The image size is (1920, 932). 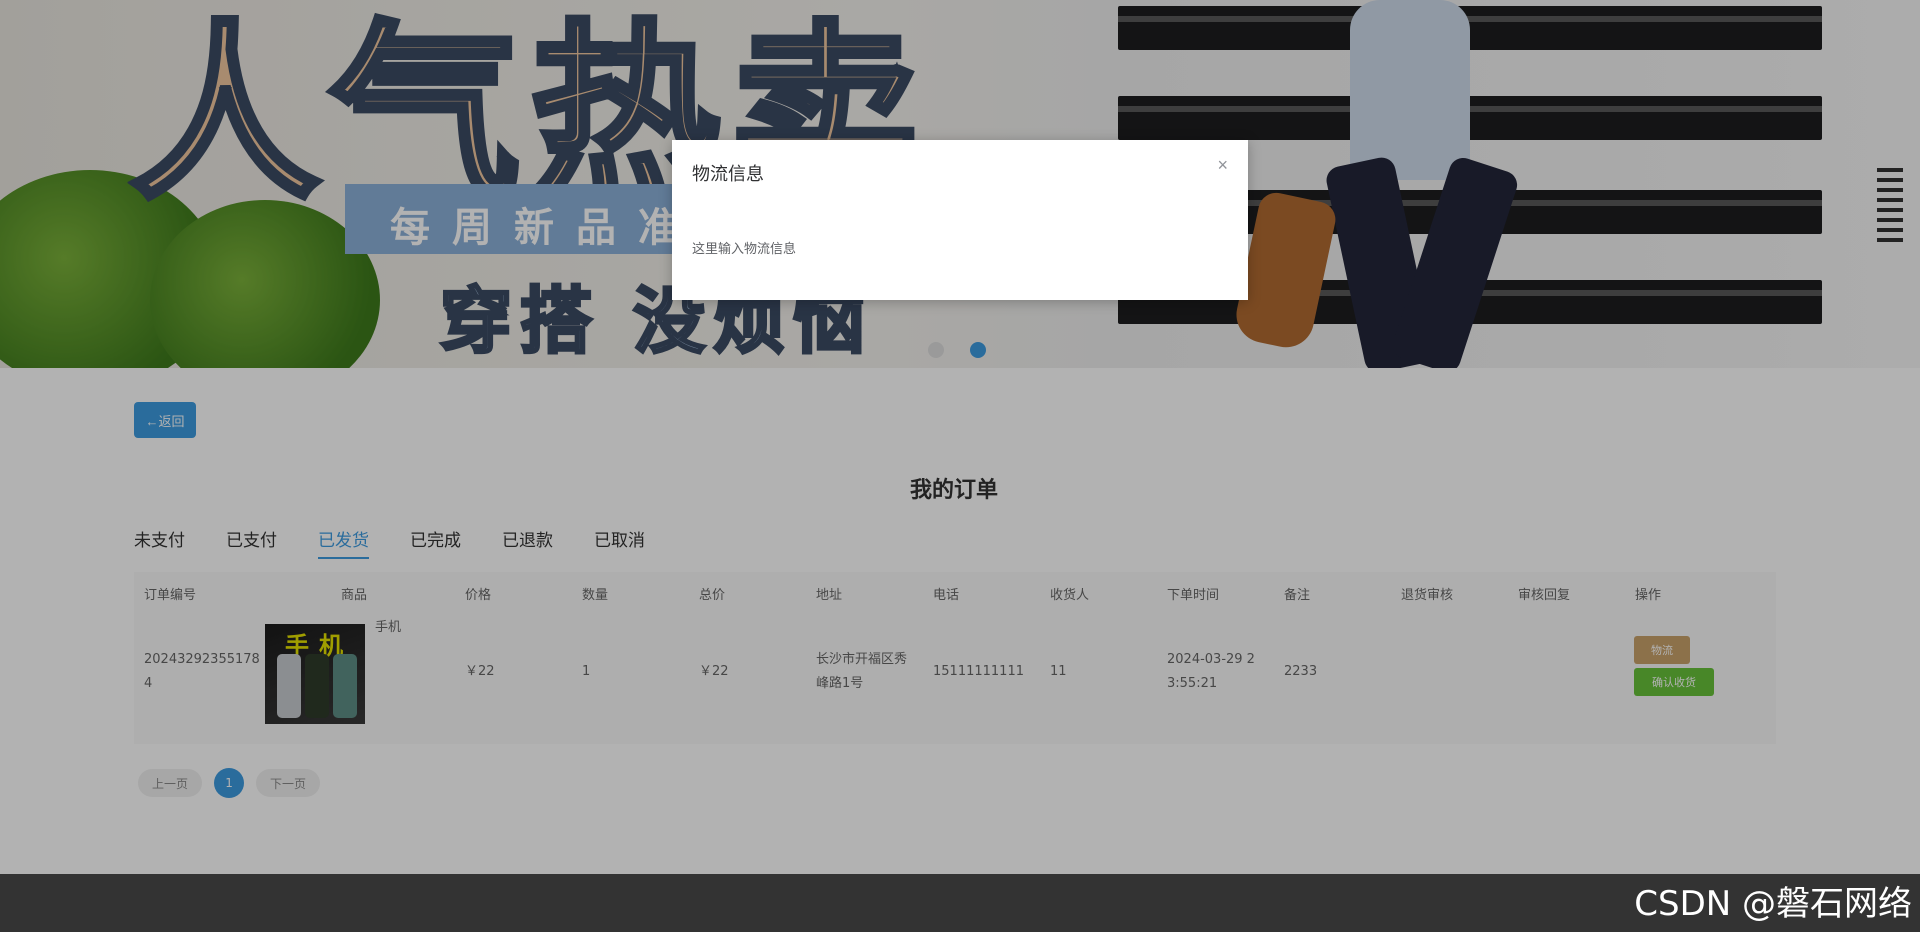 What do you see at coordinates (728, 174) in the screenshot?
I see `dialog-title: 物流信息` at bounding box center [728, 174].